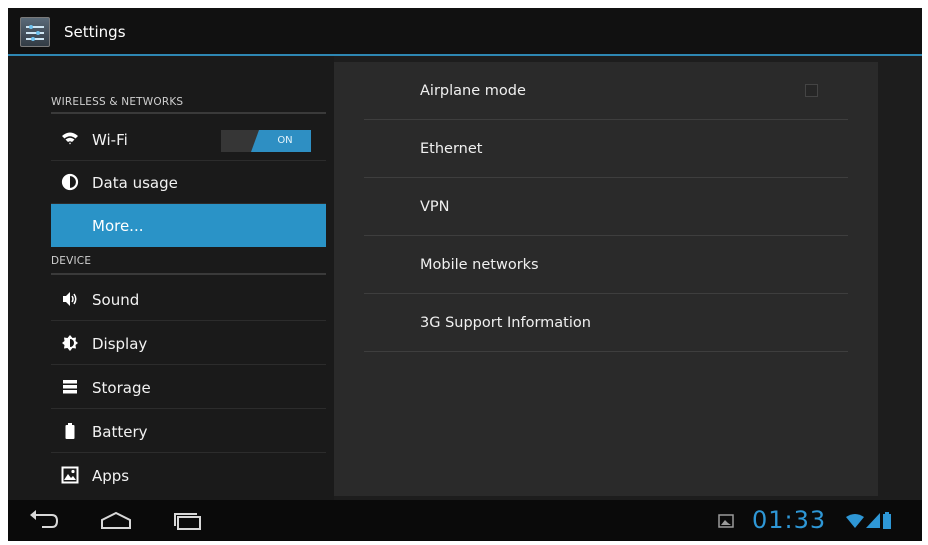 This screenshot has height=545, width=928. What do you see at coordinates (70, 299) in the screenshot?
I see `speaker-icon` at bounding box center [70, 299].